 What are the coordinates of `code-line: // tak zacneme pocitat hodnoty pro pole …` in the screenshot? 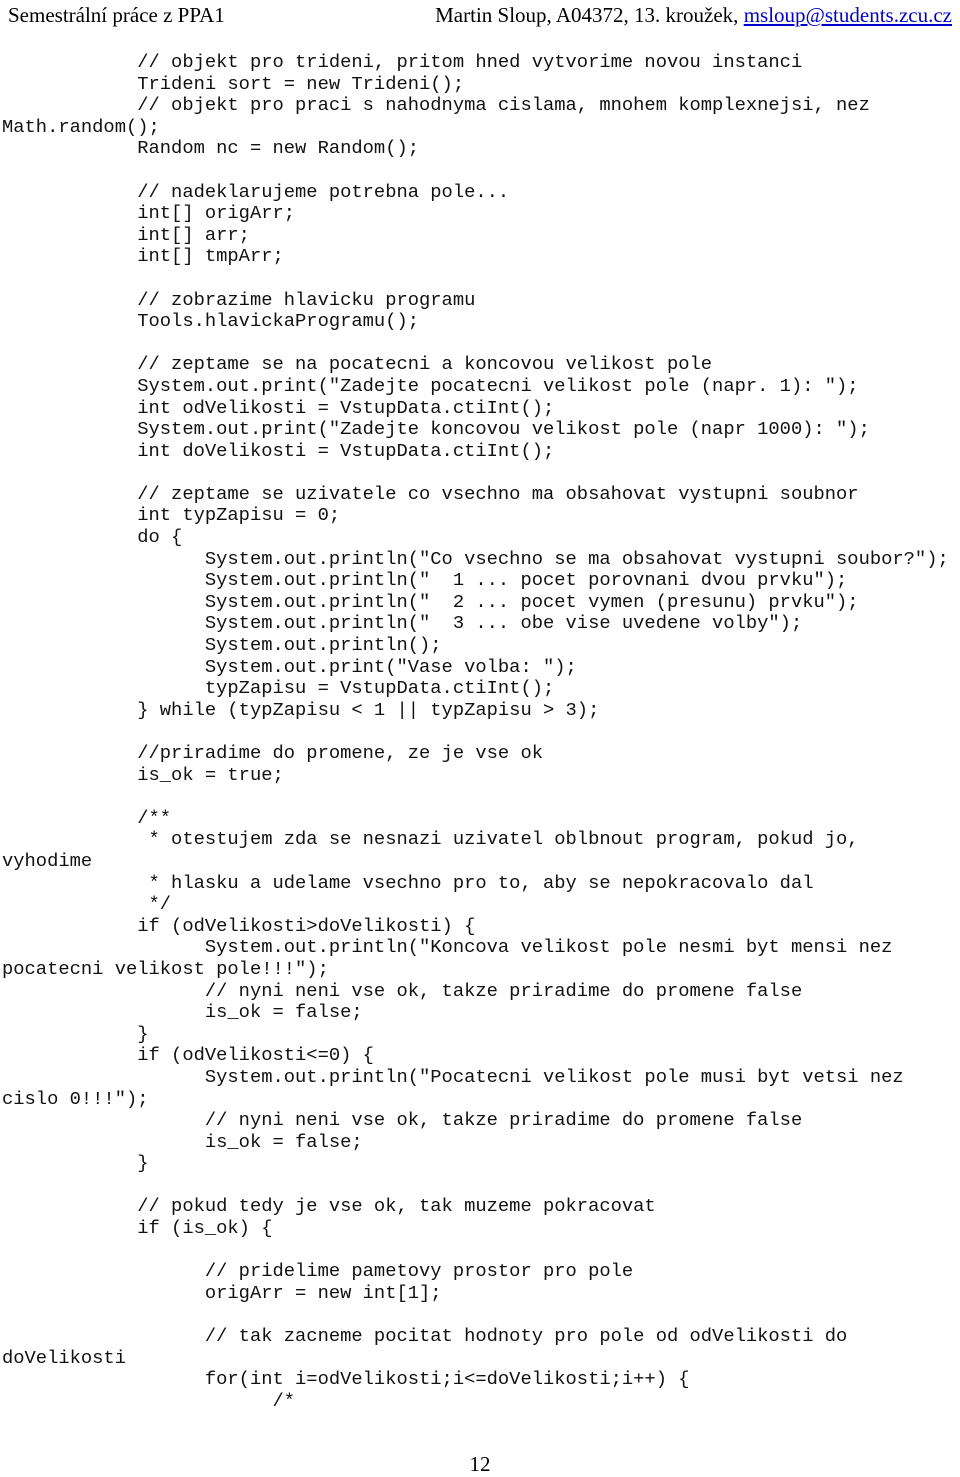 It's located at (425, 1336).